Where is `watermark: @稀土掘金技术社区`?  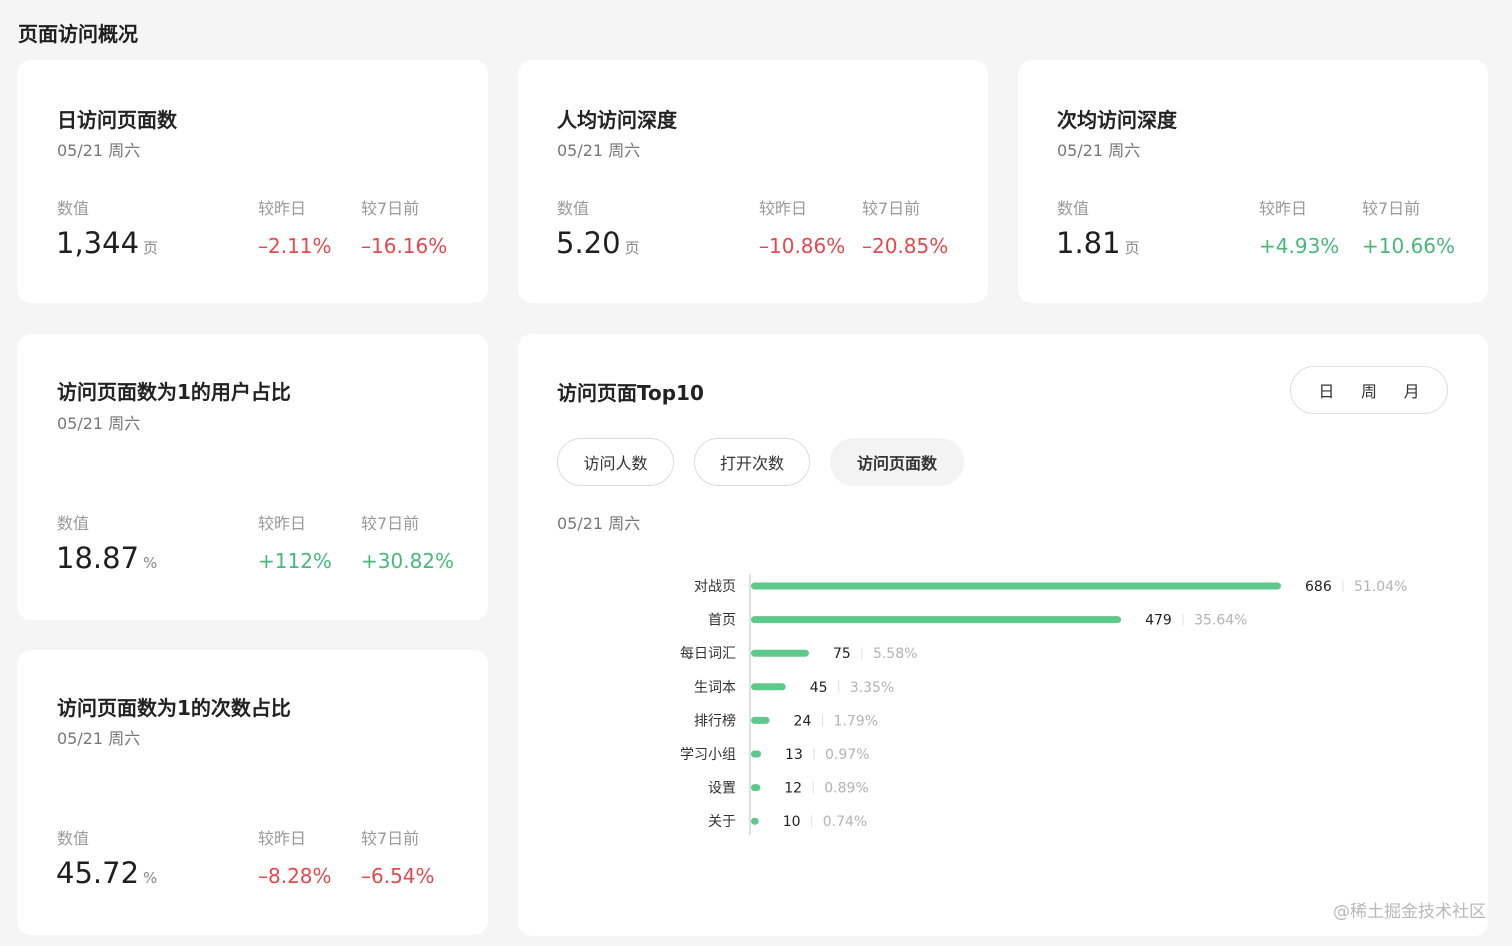 watermark: @稀土掘金技术社区 is located at coordinates (1409, 912).